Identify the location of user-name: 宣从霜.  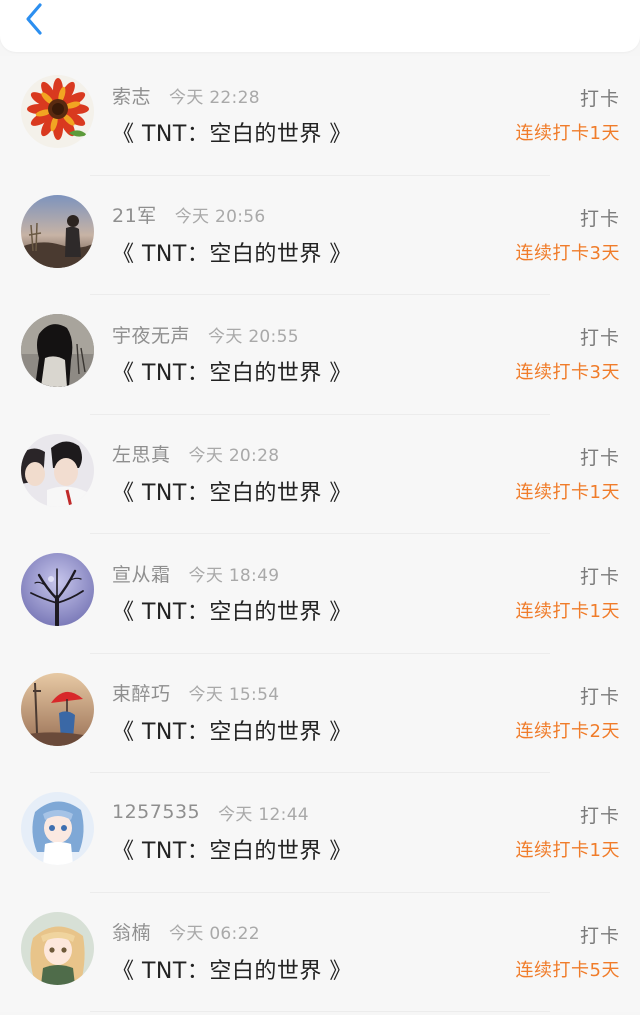
(141, 573).